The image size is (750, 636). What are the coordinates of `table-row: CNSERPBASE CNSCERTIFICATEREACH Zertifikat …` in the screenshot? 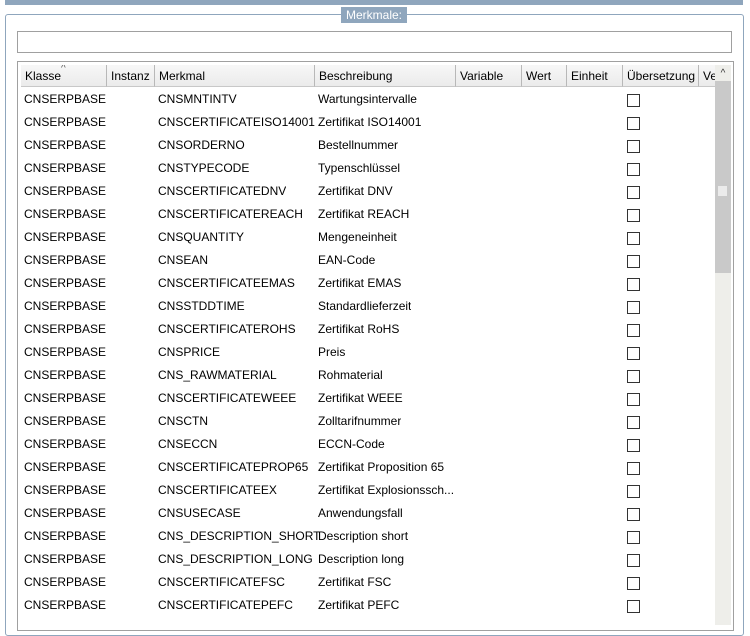 It's located at (368, 214).